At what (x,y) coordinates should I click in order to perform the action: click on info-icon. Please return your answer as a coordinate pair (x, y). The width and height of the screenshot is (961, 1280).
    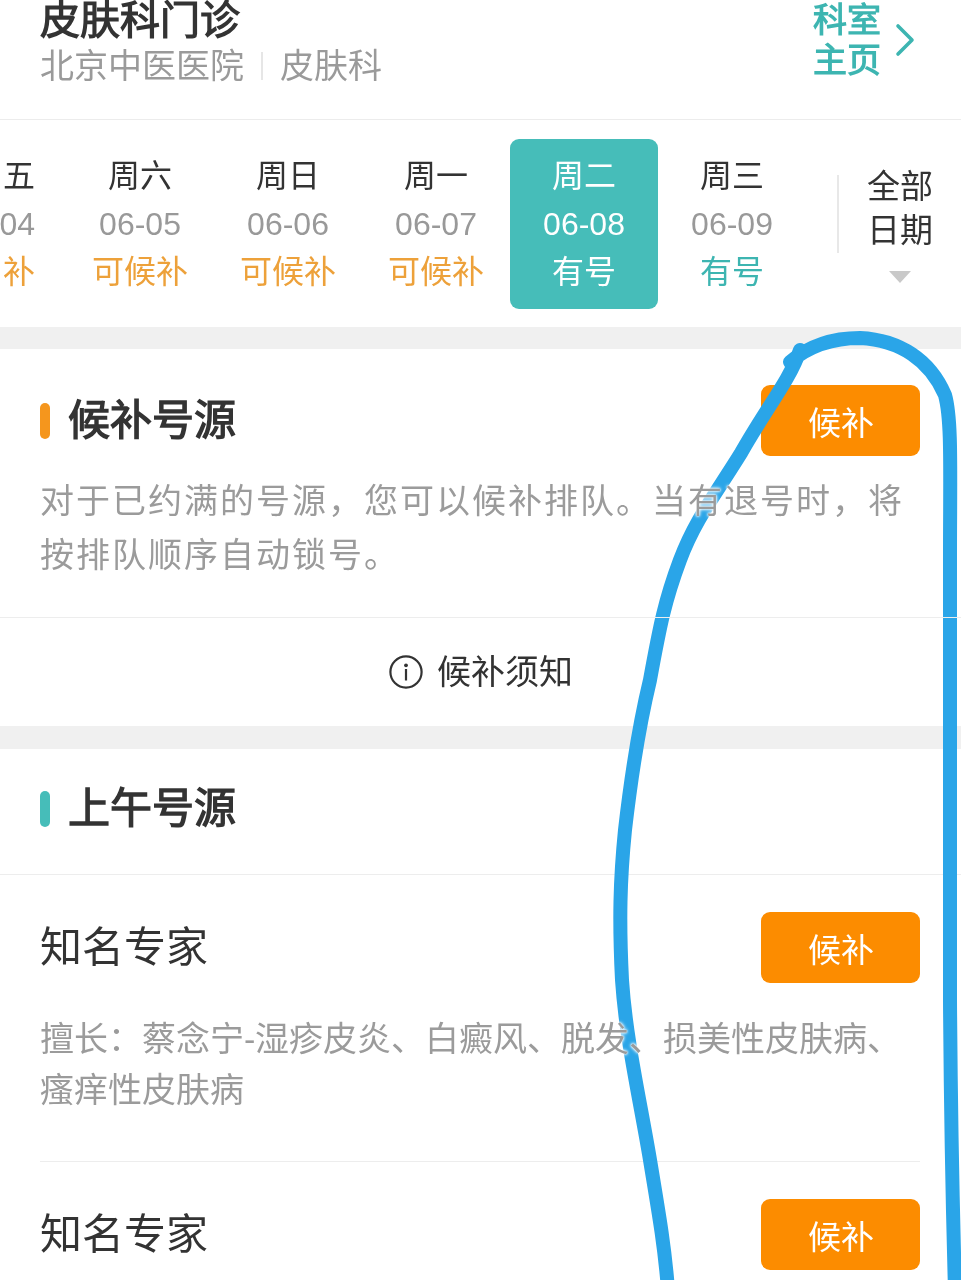
    Looking at the image, I should click on (405, 672).